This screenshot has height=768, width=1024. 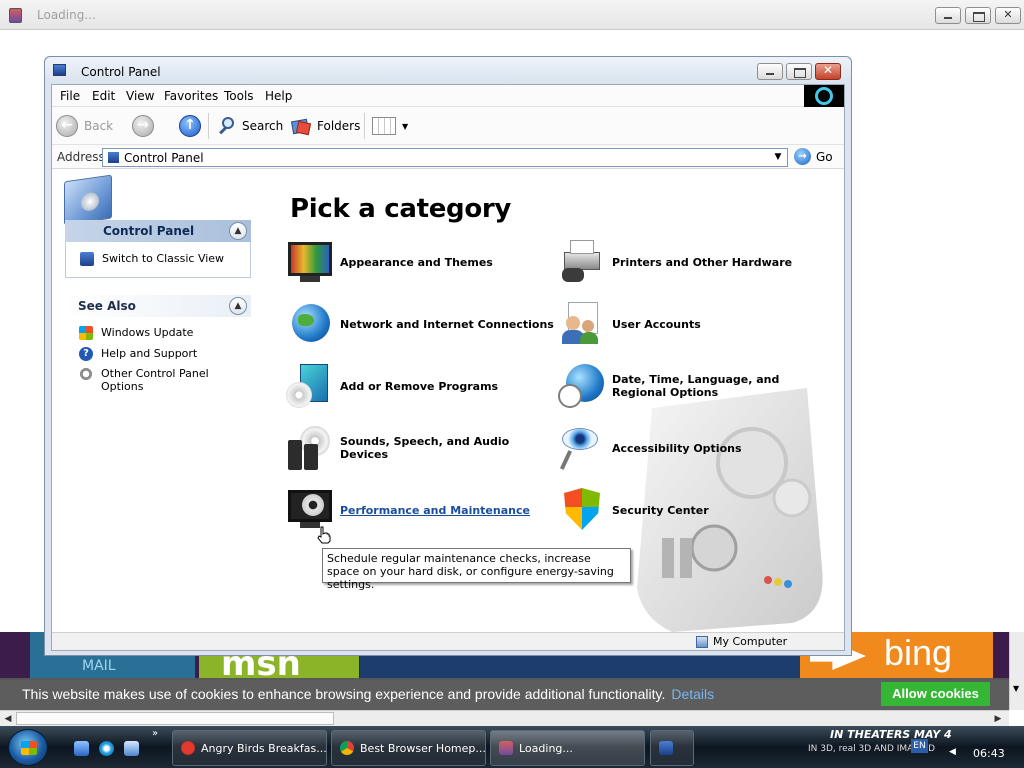 What do you see at coordinates (390, 126) in the screenshot?
I see `views-button: ▼` at bounding box center [390, 126].